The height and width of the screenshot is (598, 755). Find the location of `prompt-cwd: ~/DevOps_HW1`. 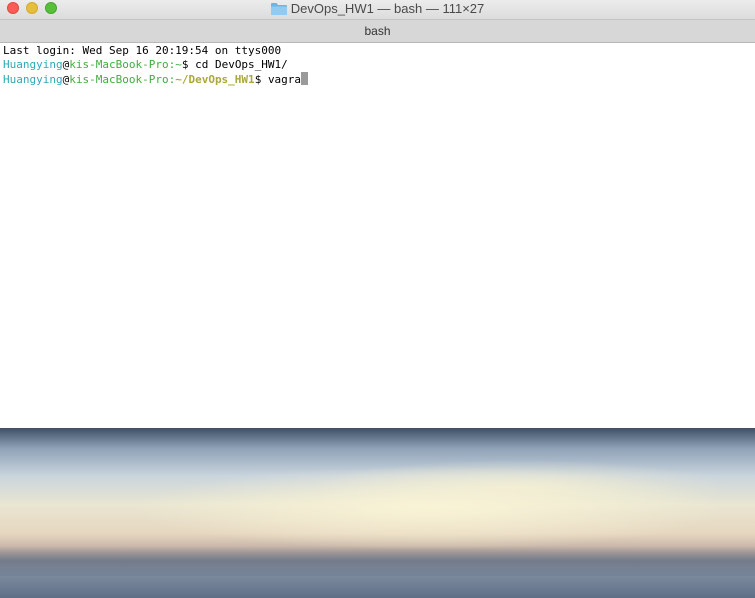

prompt-cwd: ~/DevOps_HW1 is located at coordinates (215, 79).